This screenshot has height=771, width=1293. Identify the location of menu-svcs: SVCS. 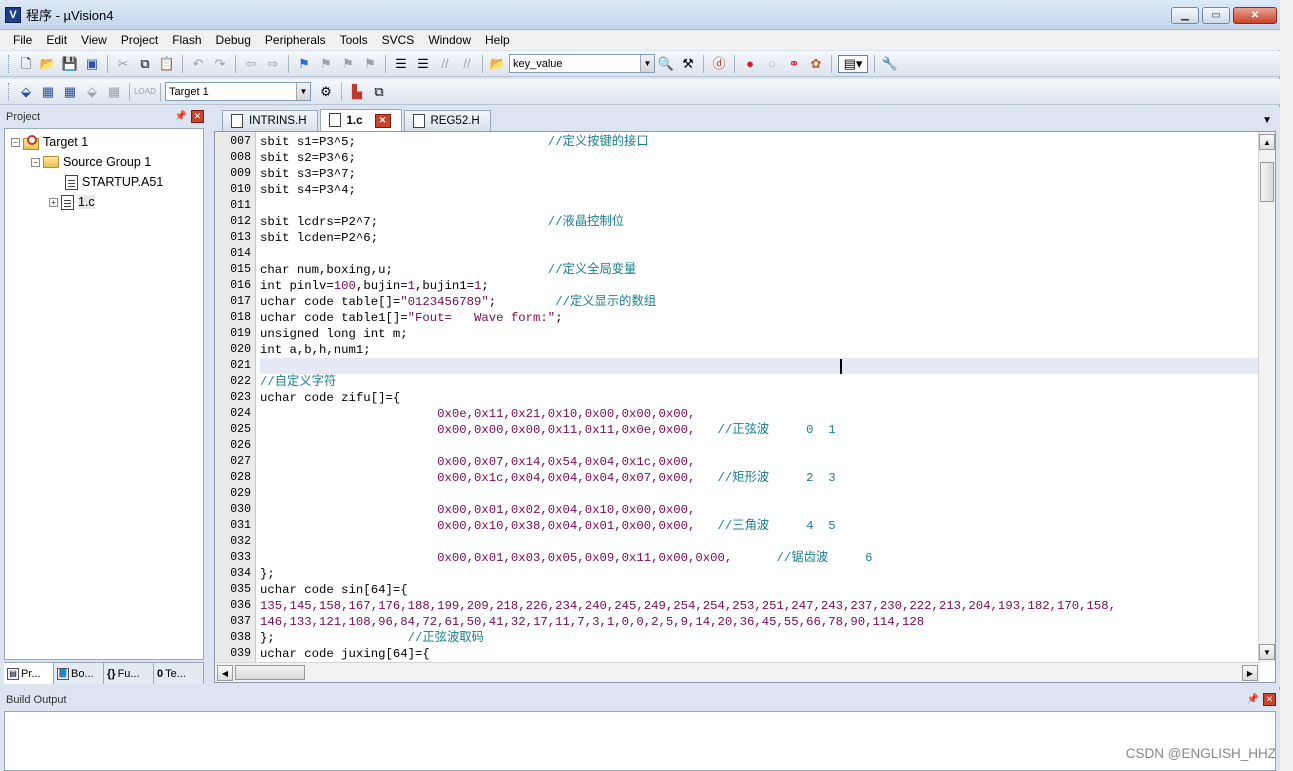
(398, 40).